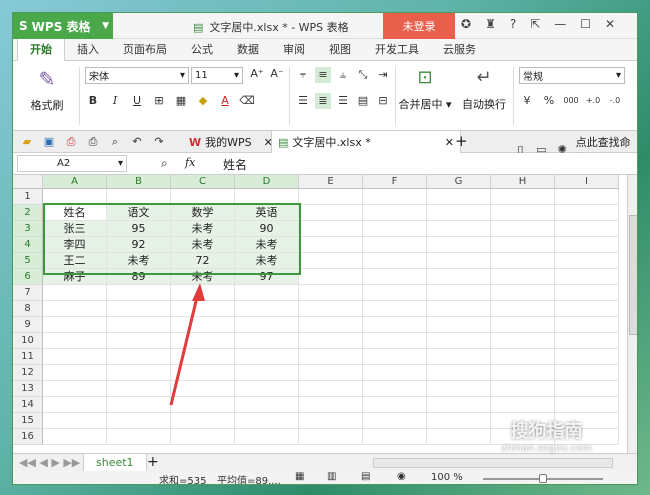 The width and height of the screenshot is (650, 495). I want to click on number-format-value: 常规, so click(533, 77).